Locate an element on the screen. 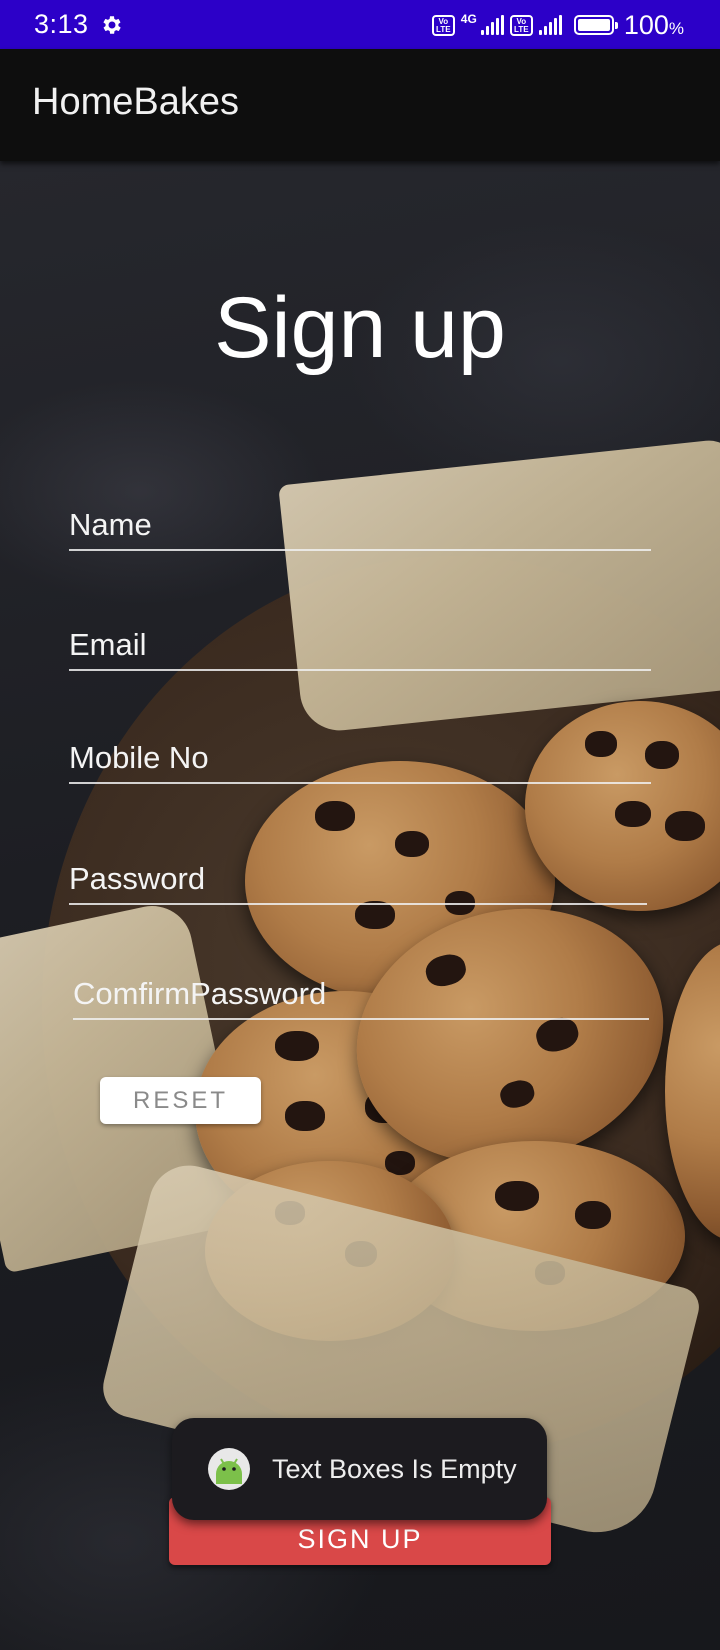 This screenshot has height=1650, width=720. page-title: Sign up is located at coordinates (360, 328).